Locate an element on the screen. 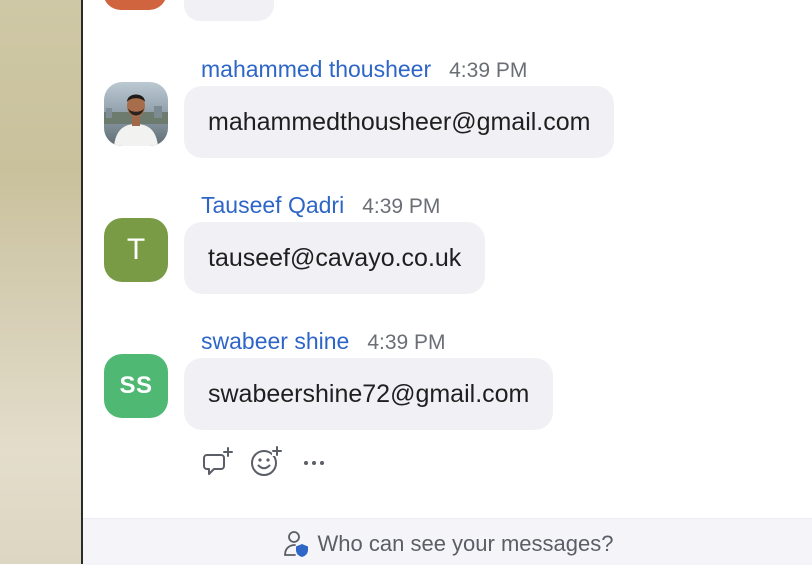 The image size is (812, 565). message-bubble: tauseef@cavayo.co.uk is located at coordinates (335, 258).